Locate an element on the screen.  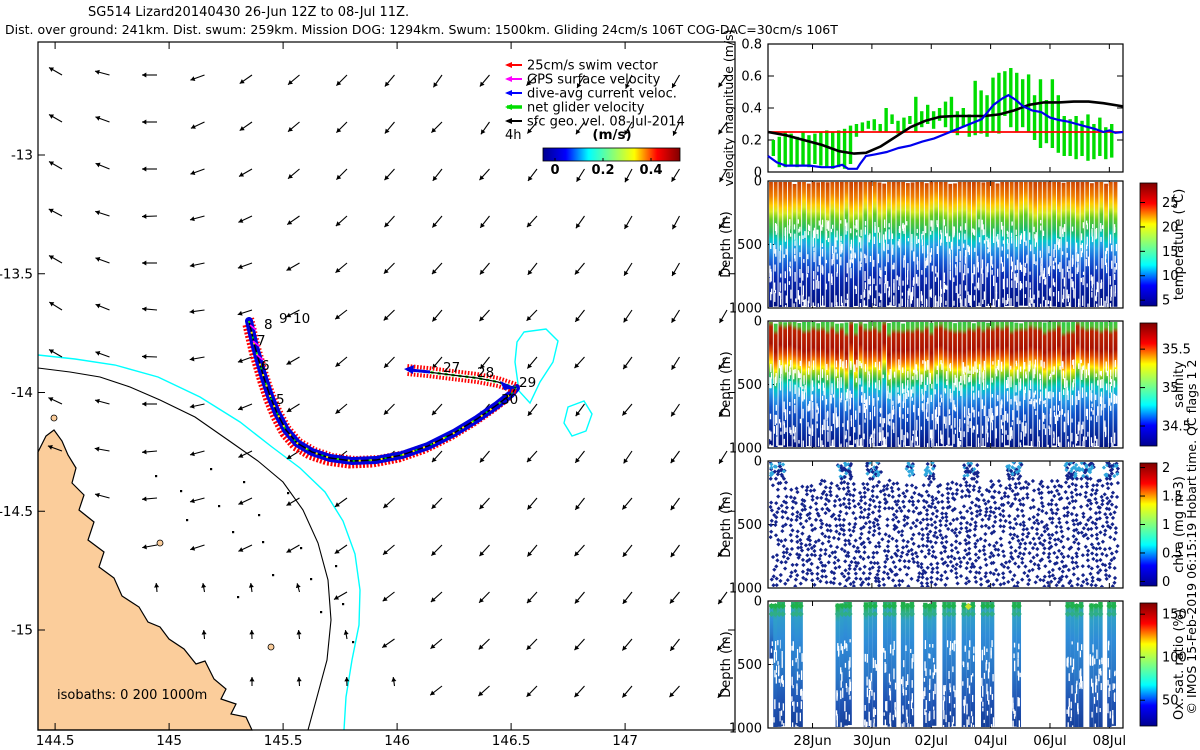
dive-number-label: 6 is located at coordinates (265, 366).